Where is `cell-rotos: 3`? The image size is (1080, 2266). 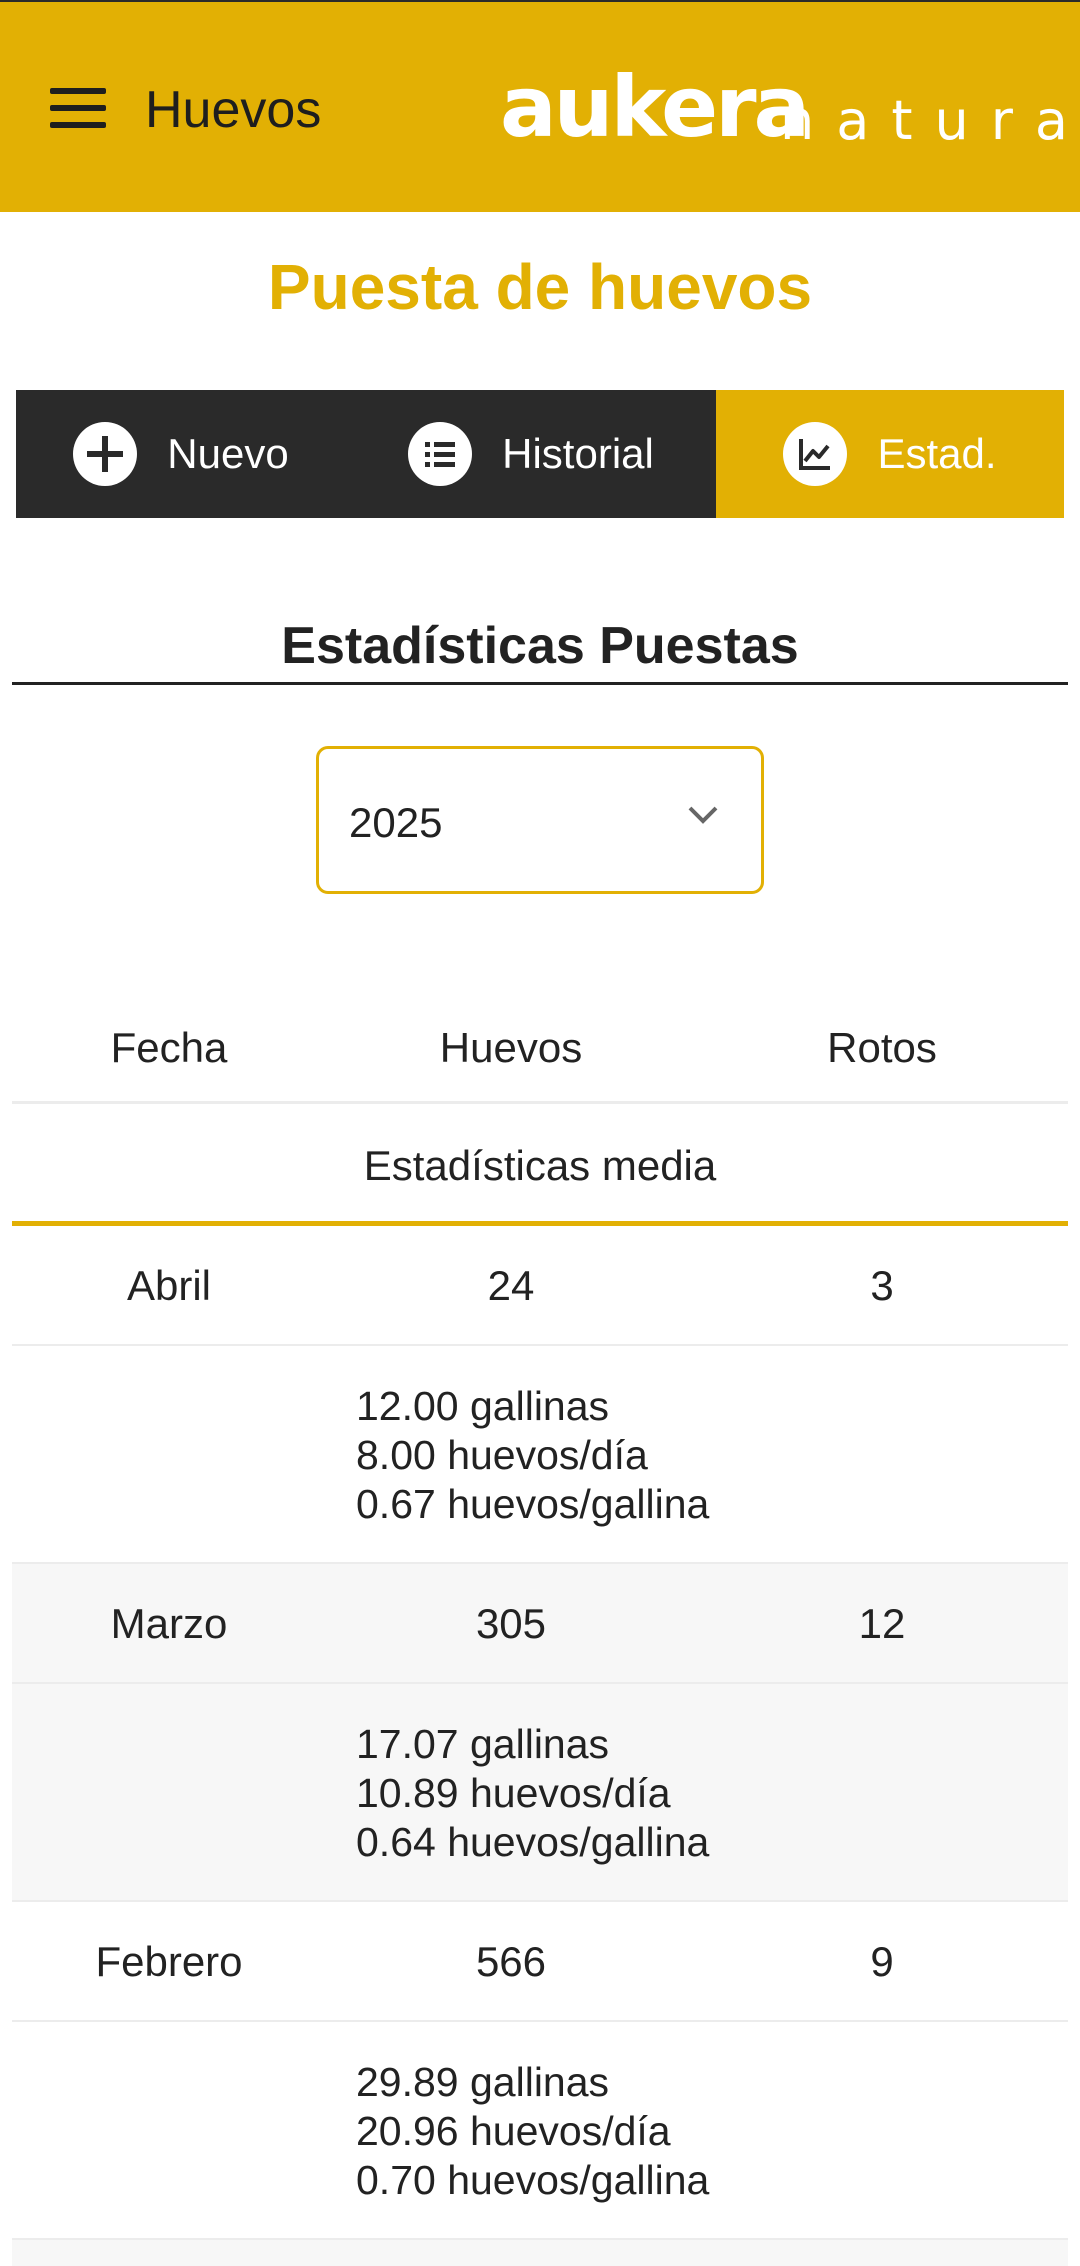
cell-rotos: 3 is located at coordinates (882, 1285).